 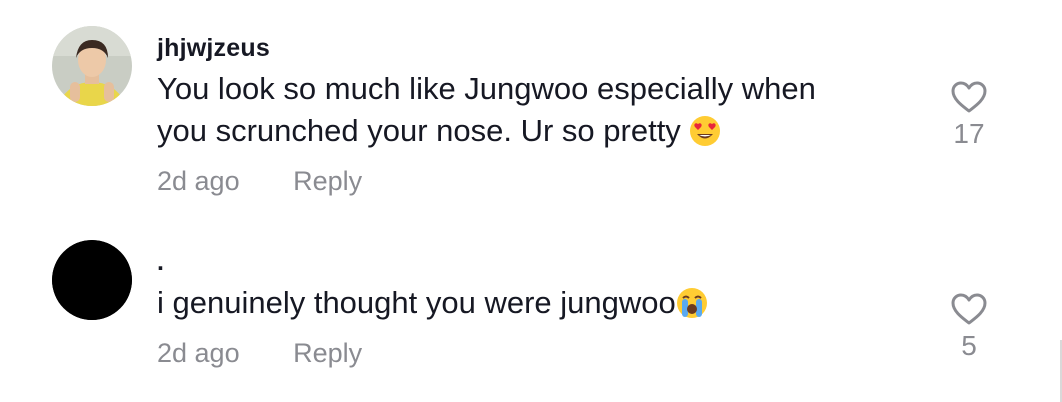 I want to click on user-photo-icon, so click(x=92, y=66).